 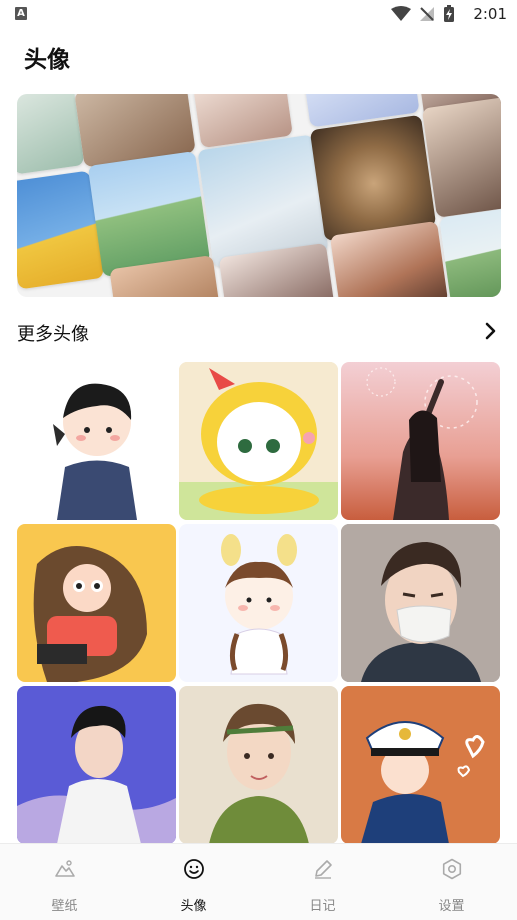 I want to click on pencil-icon, so click(x=323, y=869).